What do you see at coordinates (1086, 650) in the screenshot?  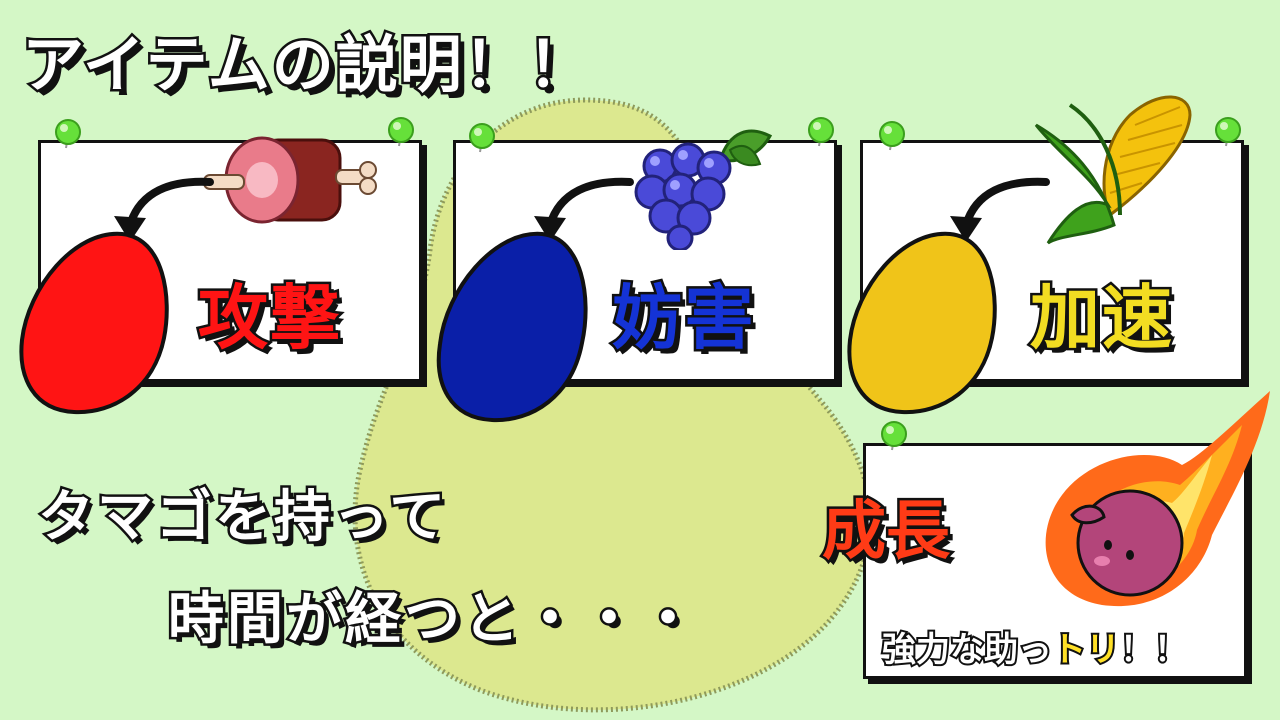 I see `growth-subtitle-highlight: トリ` at bounding box center [1086, 650].